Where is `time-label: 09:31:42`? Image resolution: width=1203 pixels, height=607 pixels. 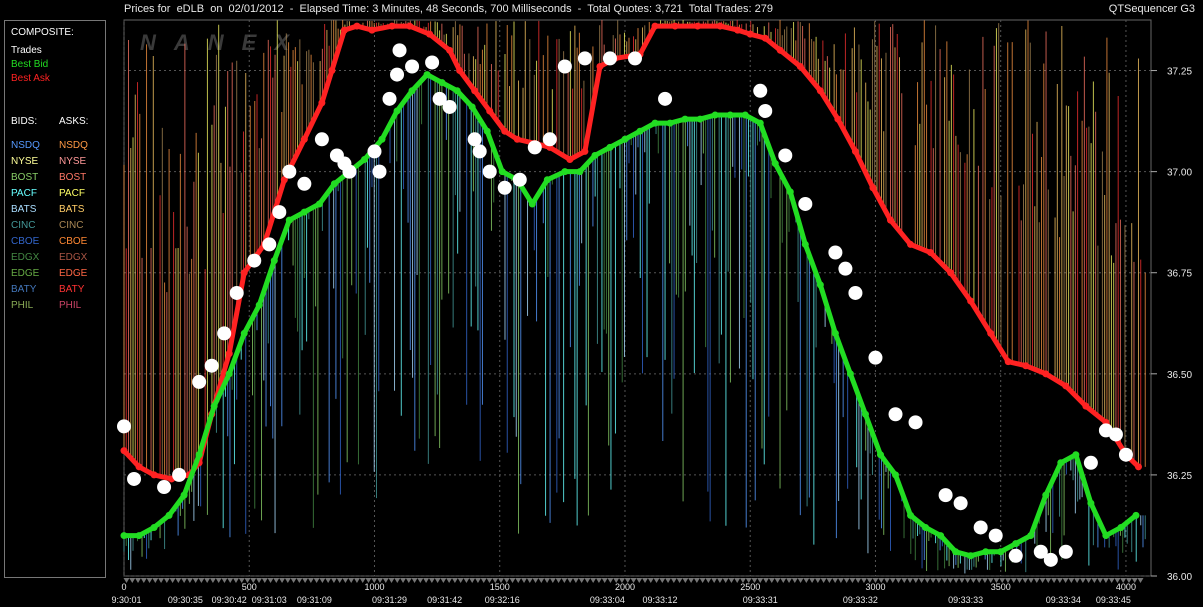
time-label: 09:31:42 is located at coordinates (444, 600).